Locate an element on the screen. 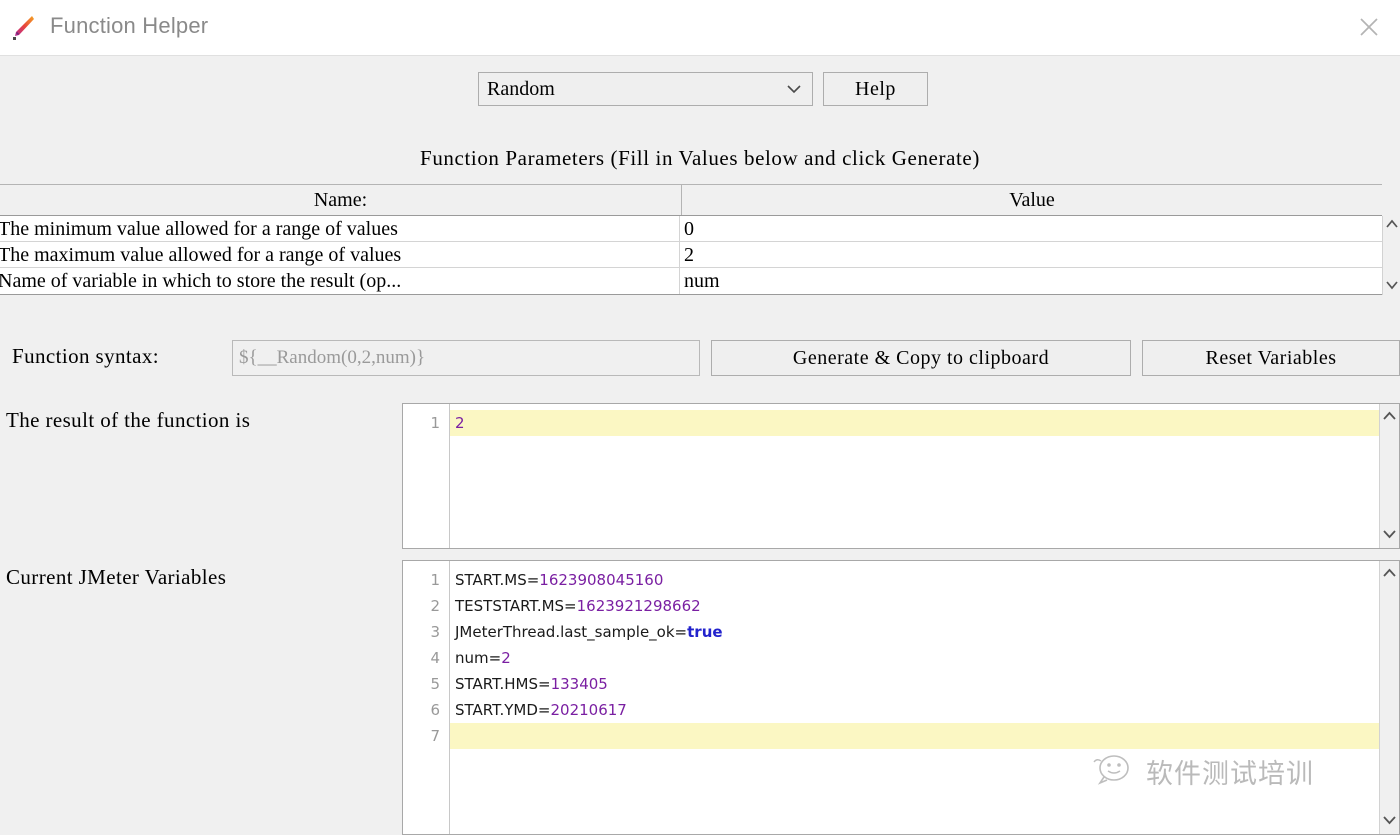  function-syntax-label: Function syntax: is located at coordinates (85, 356).